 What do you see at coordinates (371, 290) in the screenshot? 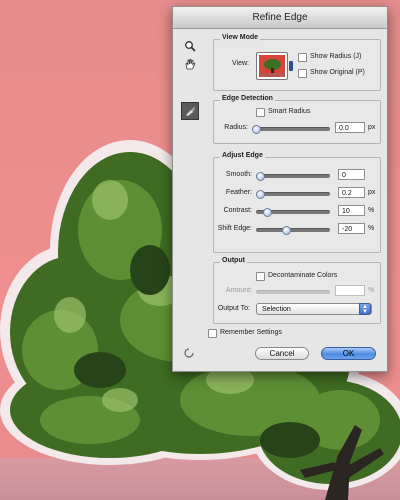
I see `amount-unit: %` at bounding box center [371, 290].